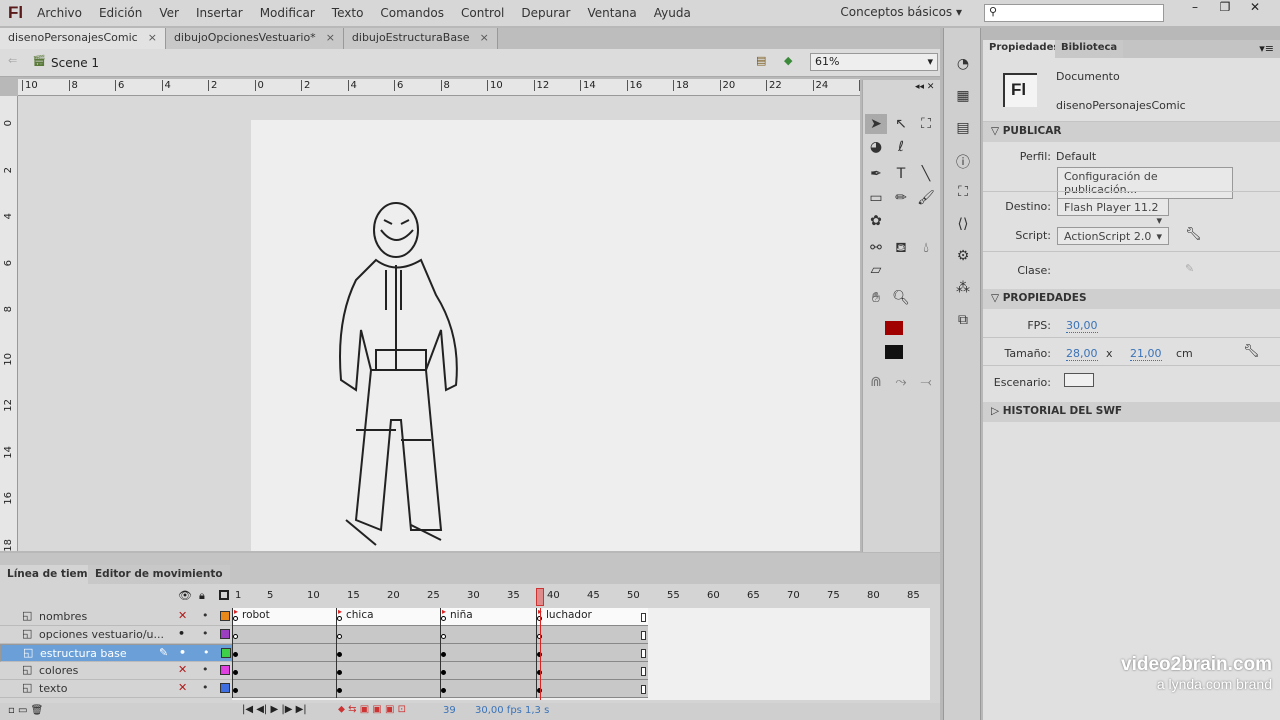 Image resolution: width=1280 pixels, height=720 pixels. What do you see at coordinates (901, 382) in the screenshot?
I see `smooth-icon: ⤳` at bounding box center [901, 382].